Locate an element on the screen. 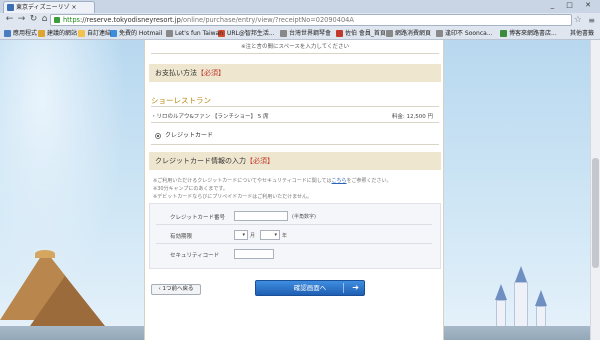  bookmark-item: 建議的網站 is located at coordinates (57, 33).